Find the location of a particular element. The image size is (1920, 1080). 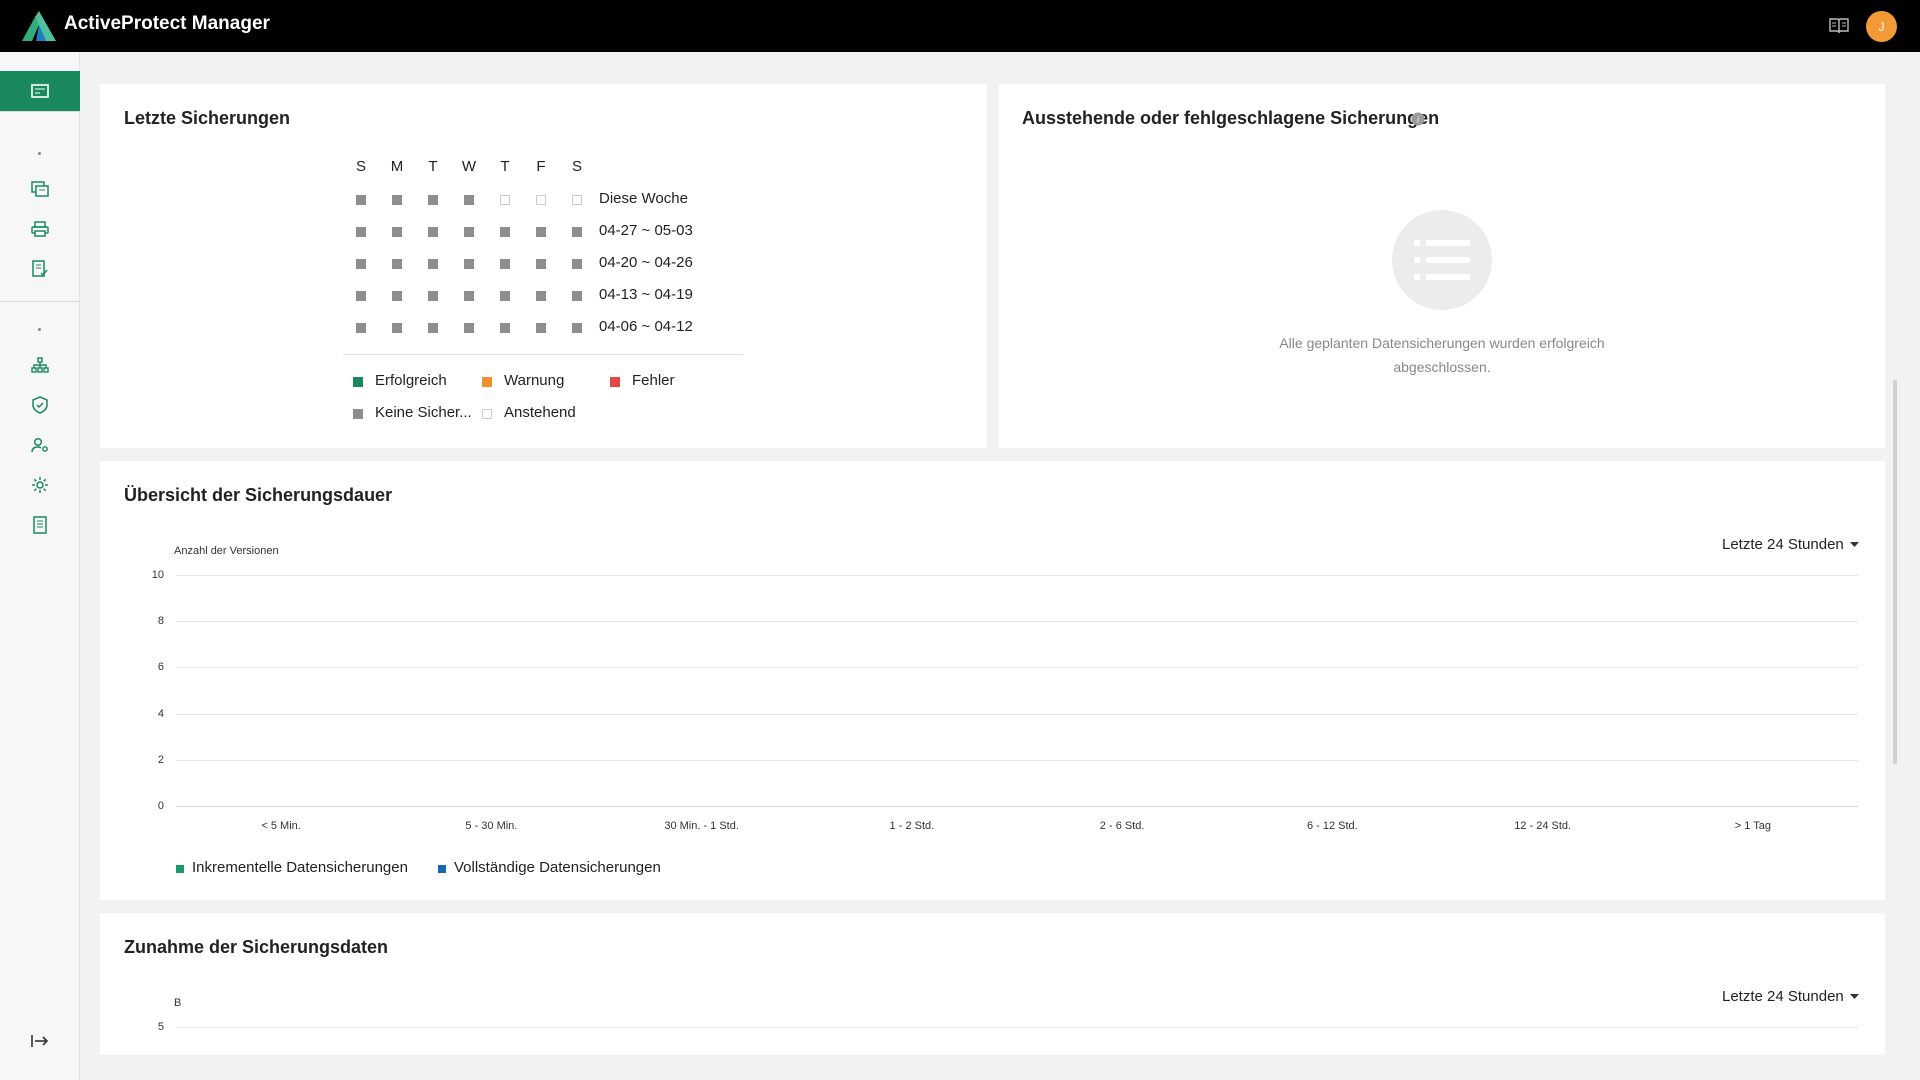

sidebar-collapse-button is located at coordinates (40, 1041).